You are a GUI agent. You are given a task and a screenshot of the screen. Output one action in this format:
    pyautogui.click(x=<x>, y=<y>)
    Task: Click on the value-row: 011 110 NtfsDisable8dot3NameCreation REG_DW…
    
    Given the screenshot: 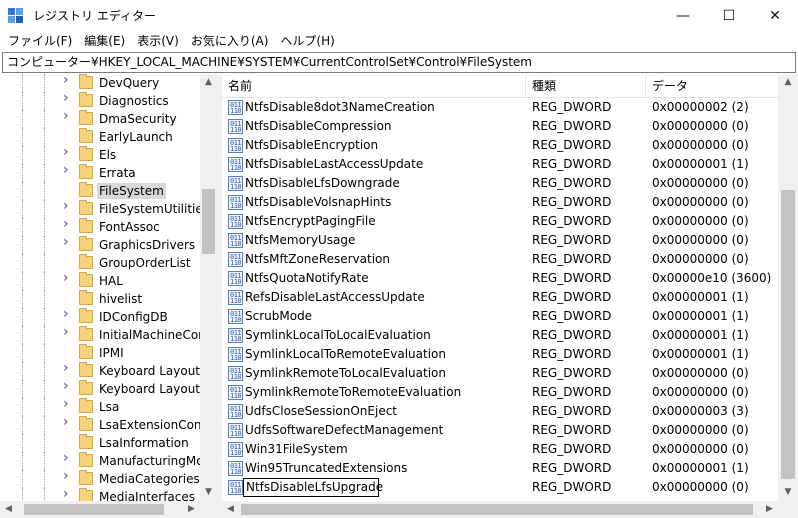 What is the action you would take?
    pyautogui.click(x=500, y=107)
    